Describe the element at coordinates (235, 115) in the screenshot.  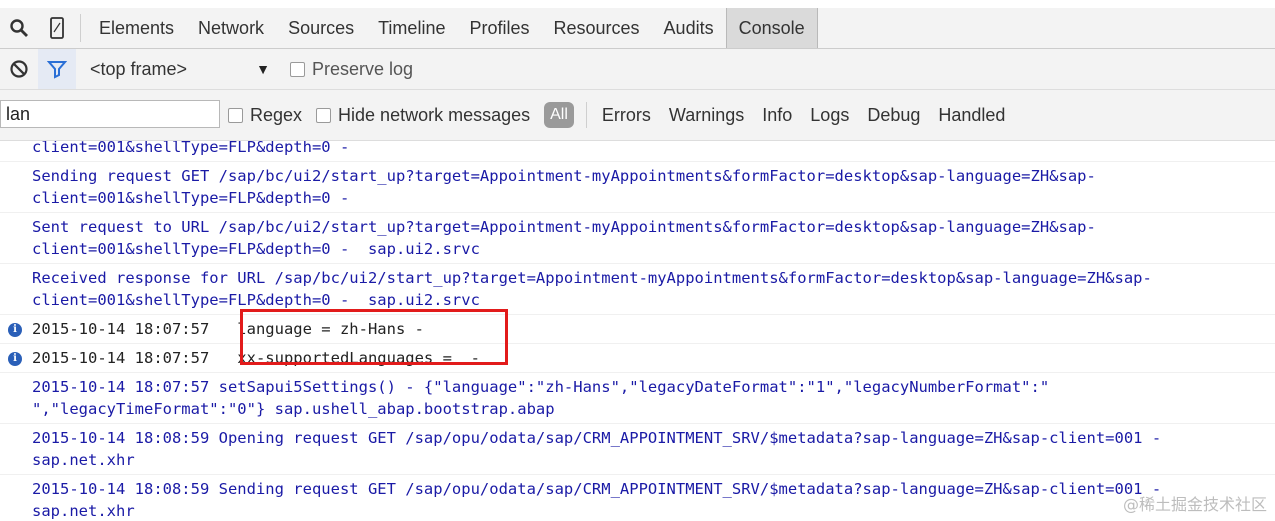
I see `regex-checkbox` at that location.